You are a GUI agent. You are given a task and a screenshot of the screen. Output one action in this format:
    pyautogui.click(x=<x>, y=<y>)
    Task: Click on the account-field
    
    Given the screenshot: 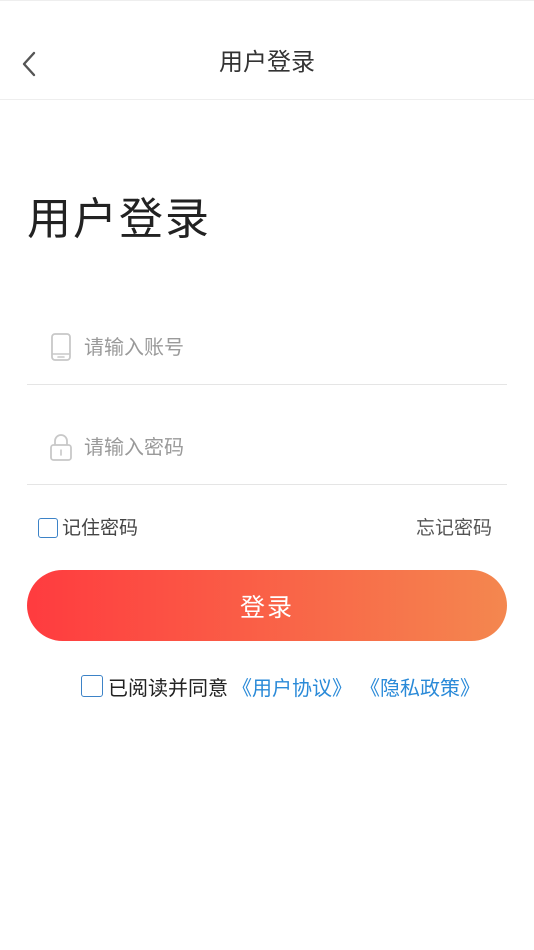 What is the action you would take?
    pyautogui.click(x=267, y=354)
    